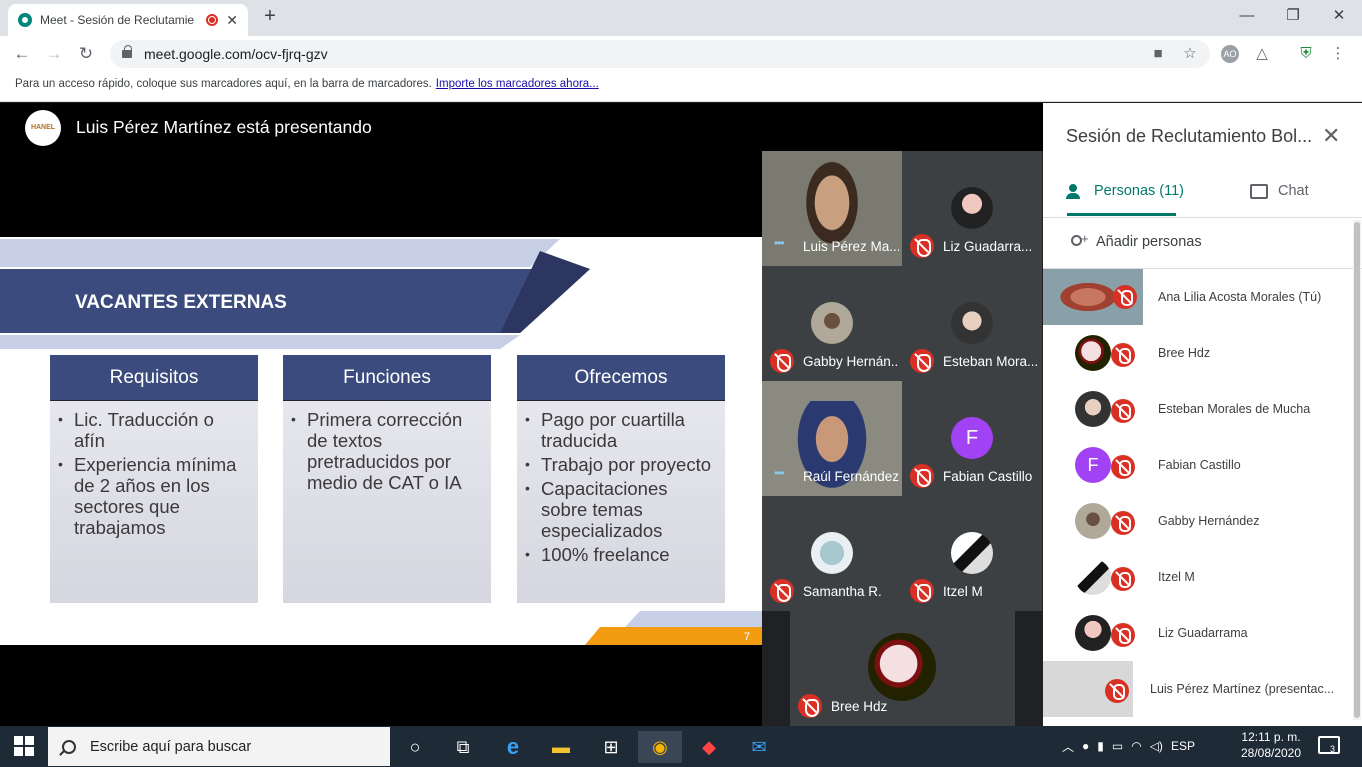 This screenshot has width=1362, height=767. What do you see at coordinates (1078, 240) in the screenshot?
I see `add-person-icon` at bounding box center [1078, 240].